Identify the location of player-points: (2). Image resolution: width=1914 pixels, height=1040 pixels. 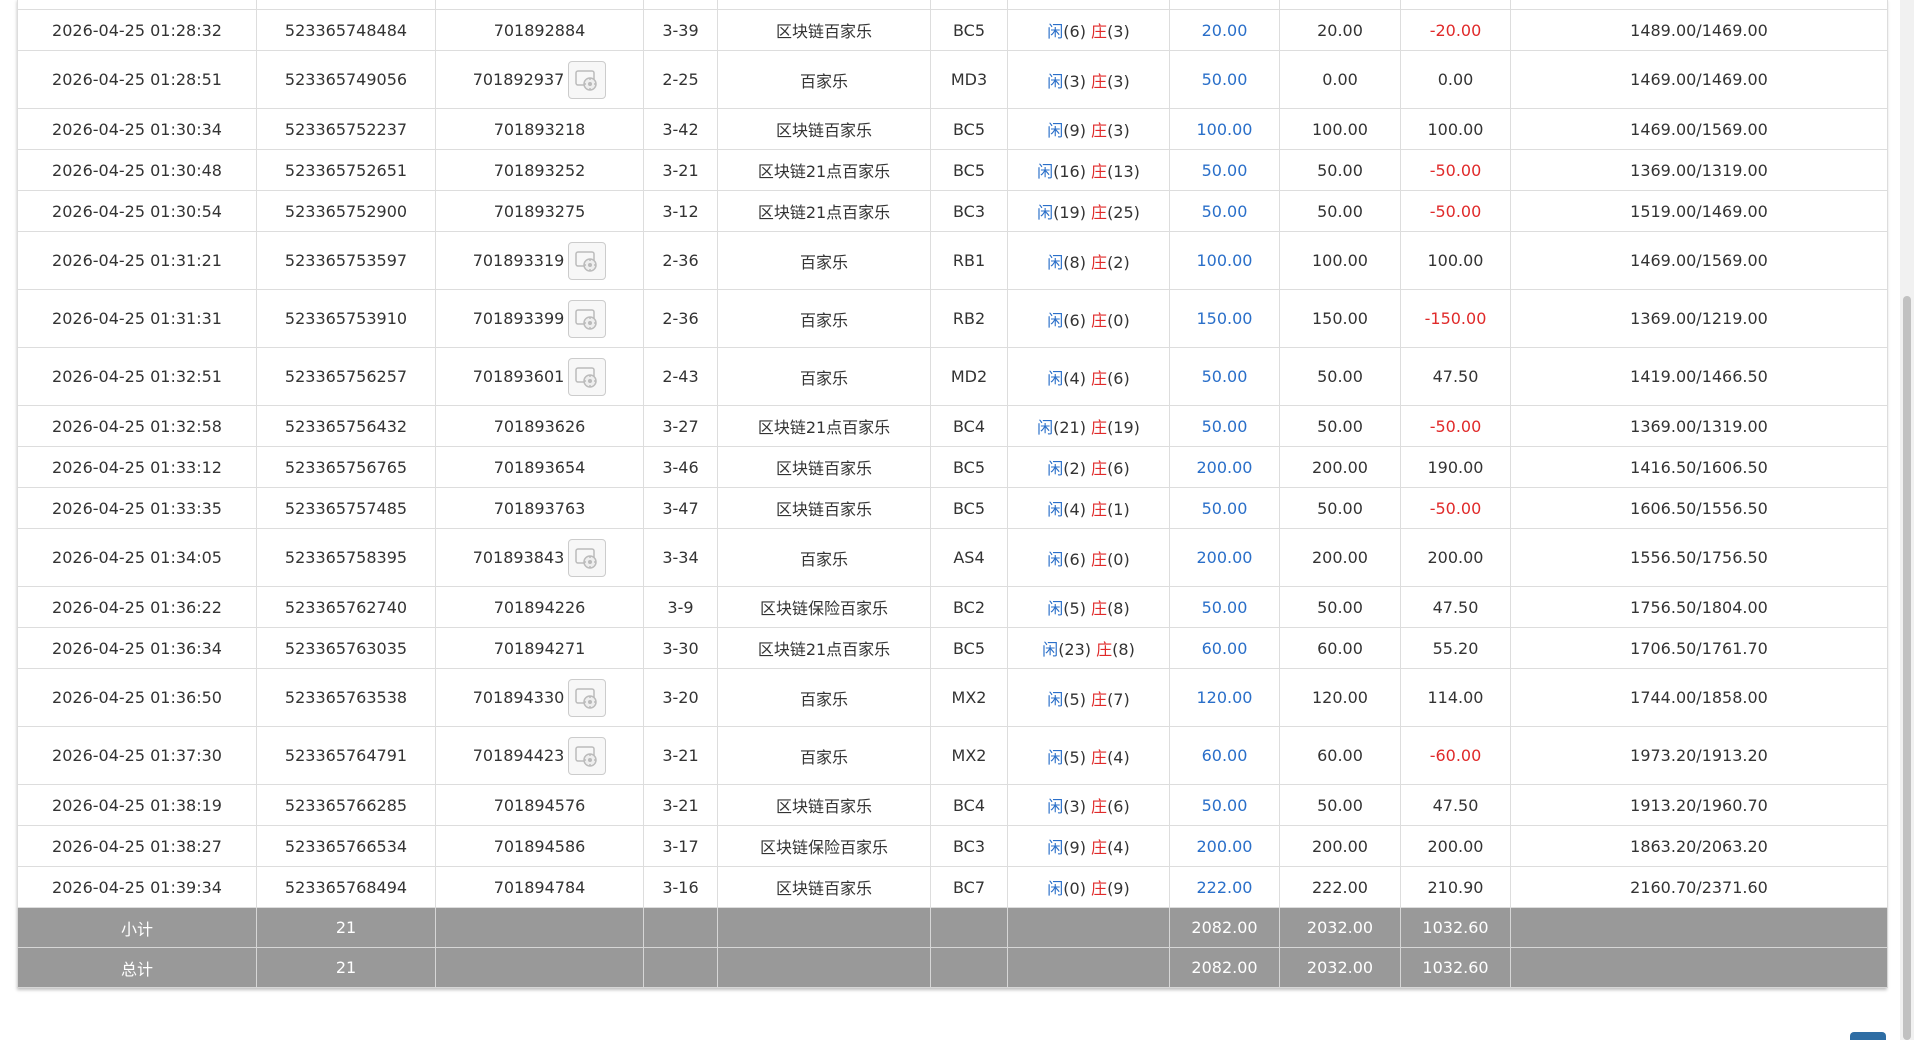
(1074, 468).